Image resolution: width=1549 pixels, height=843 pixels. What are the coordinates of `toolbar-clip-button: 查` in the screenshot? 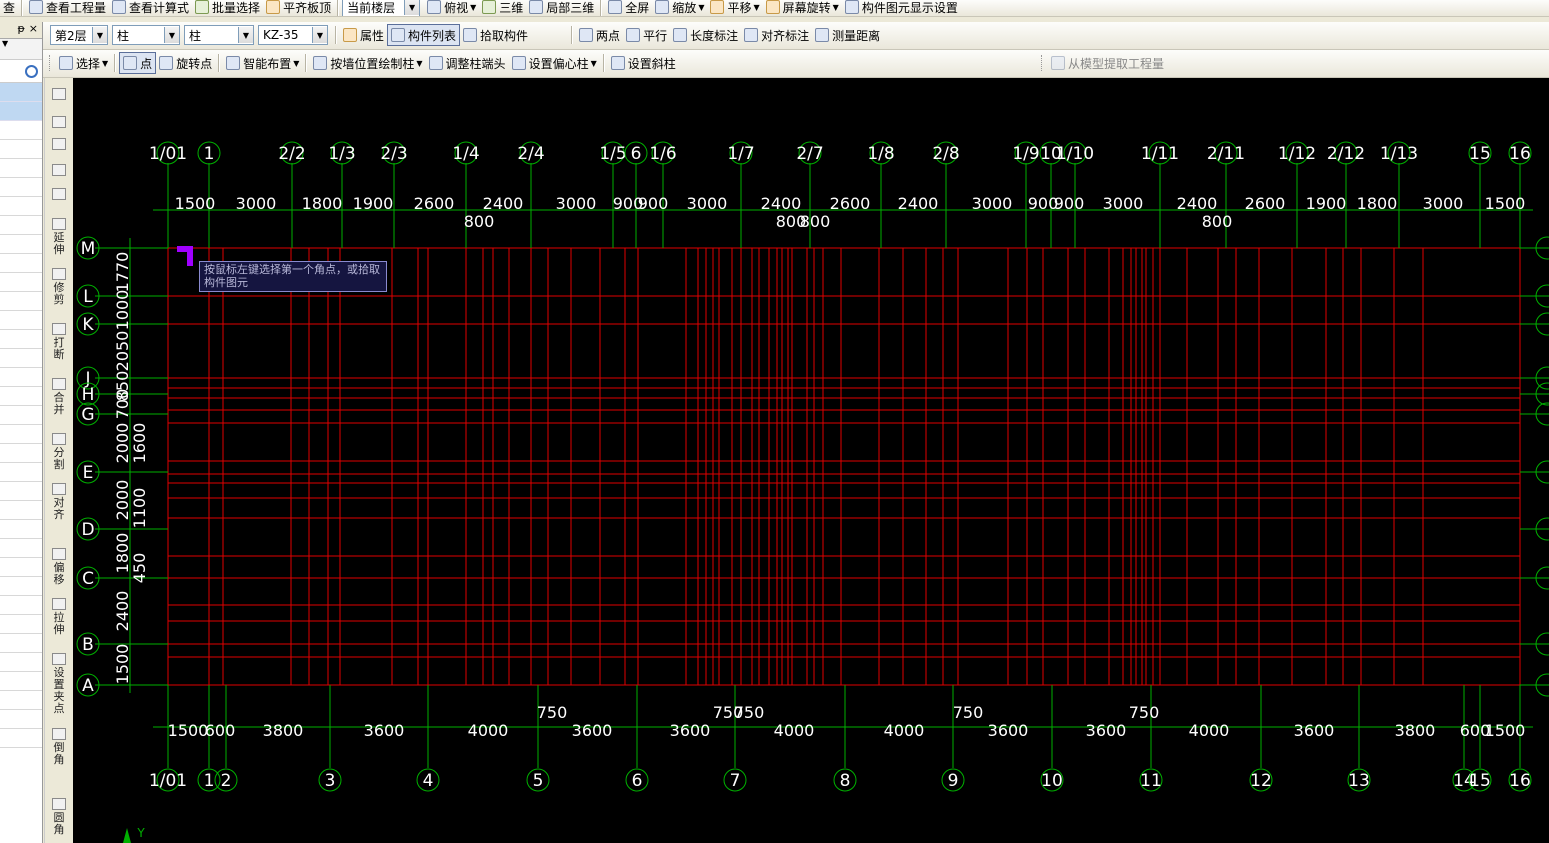 It's located at (9, 8).